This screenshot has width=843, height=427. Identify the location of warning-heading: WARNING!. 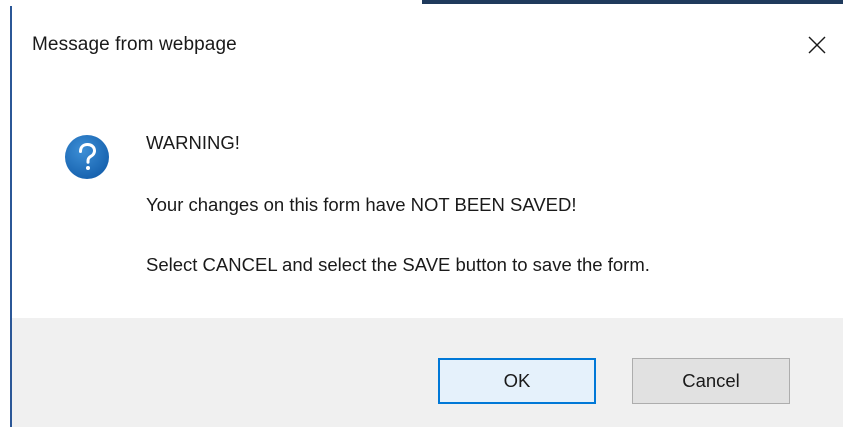
(193, 142).